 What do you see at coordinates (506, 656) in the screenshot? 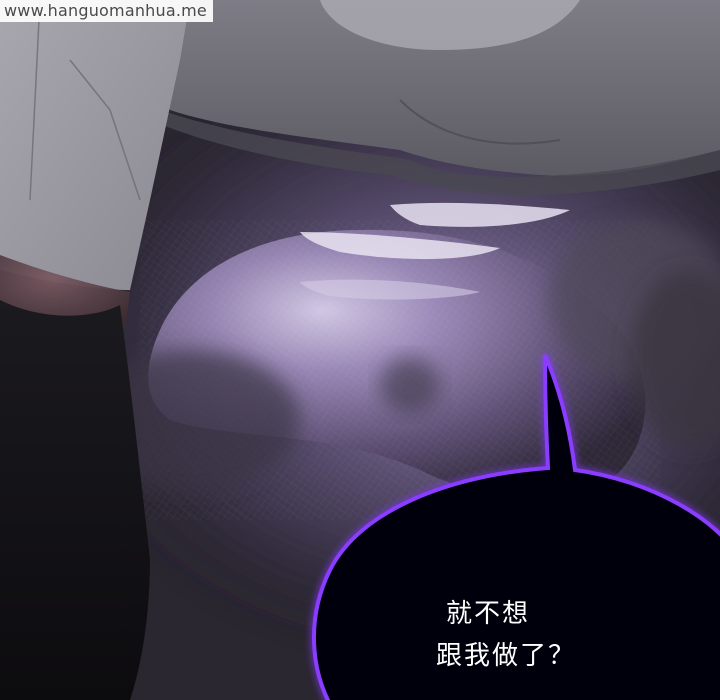
I see `speech-line-2: 跟我做了？` at bounding box center [506, 656].